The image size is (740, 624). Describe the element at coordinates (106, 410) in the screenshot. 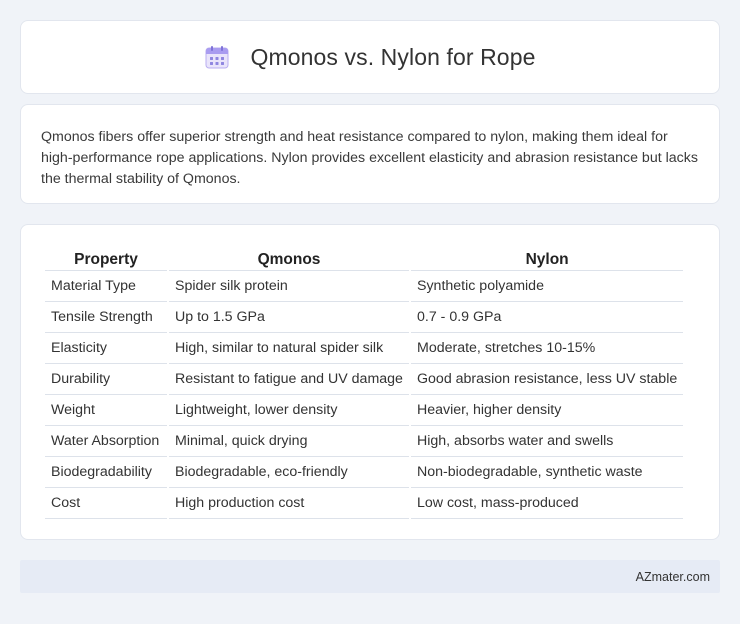

I see `cell-property: Weight` at that location.